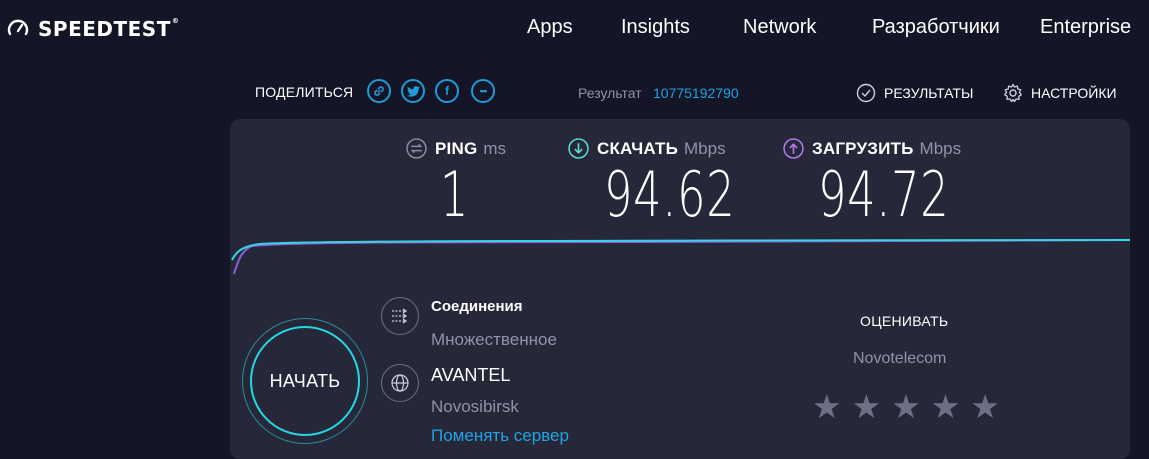  Describe the element at coordinates (304, 92) in the screenshot. I see `share-label: ПОДЕЛИТЬСЯ` at that location.